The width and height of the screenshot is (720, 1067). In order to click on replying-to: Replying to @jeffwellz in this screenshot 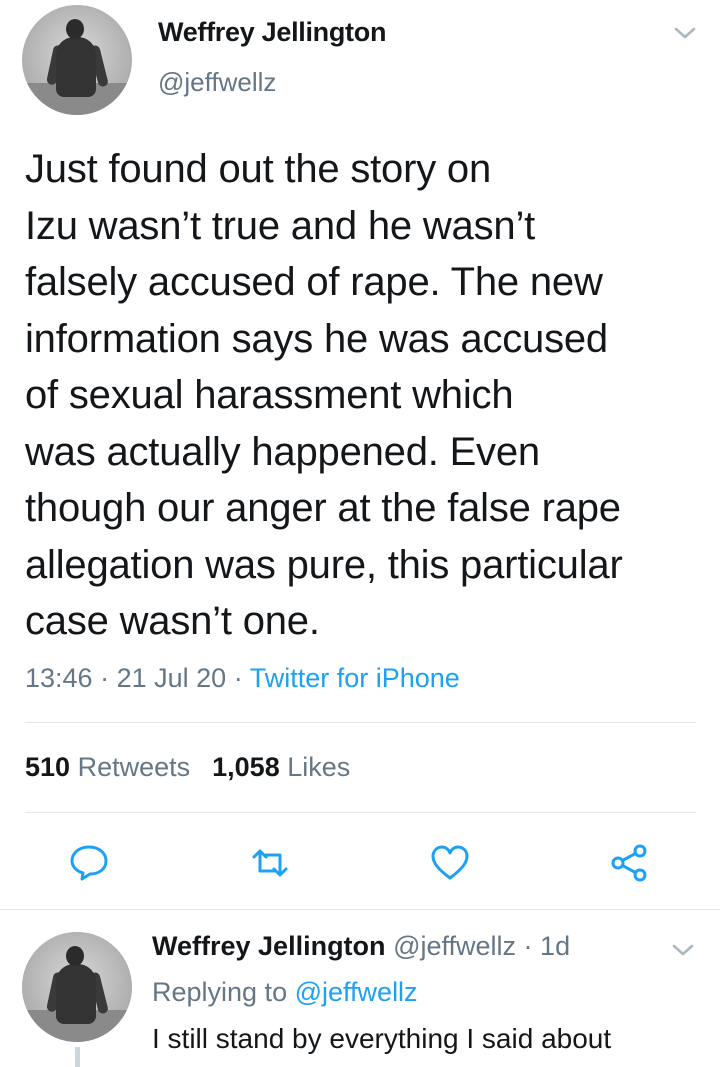, I will do `click(285, 992)`.